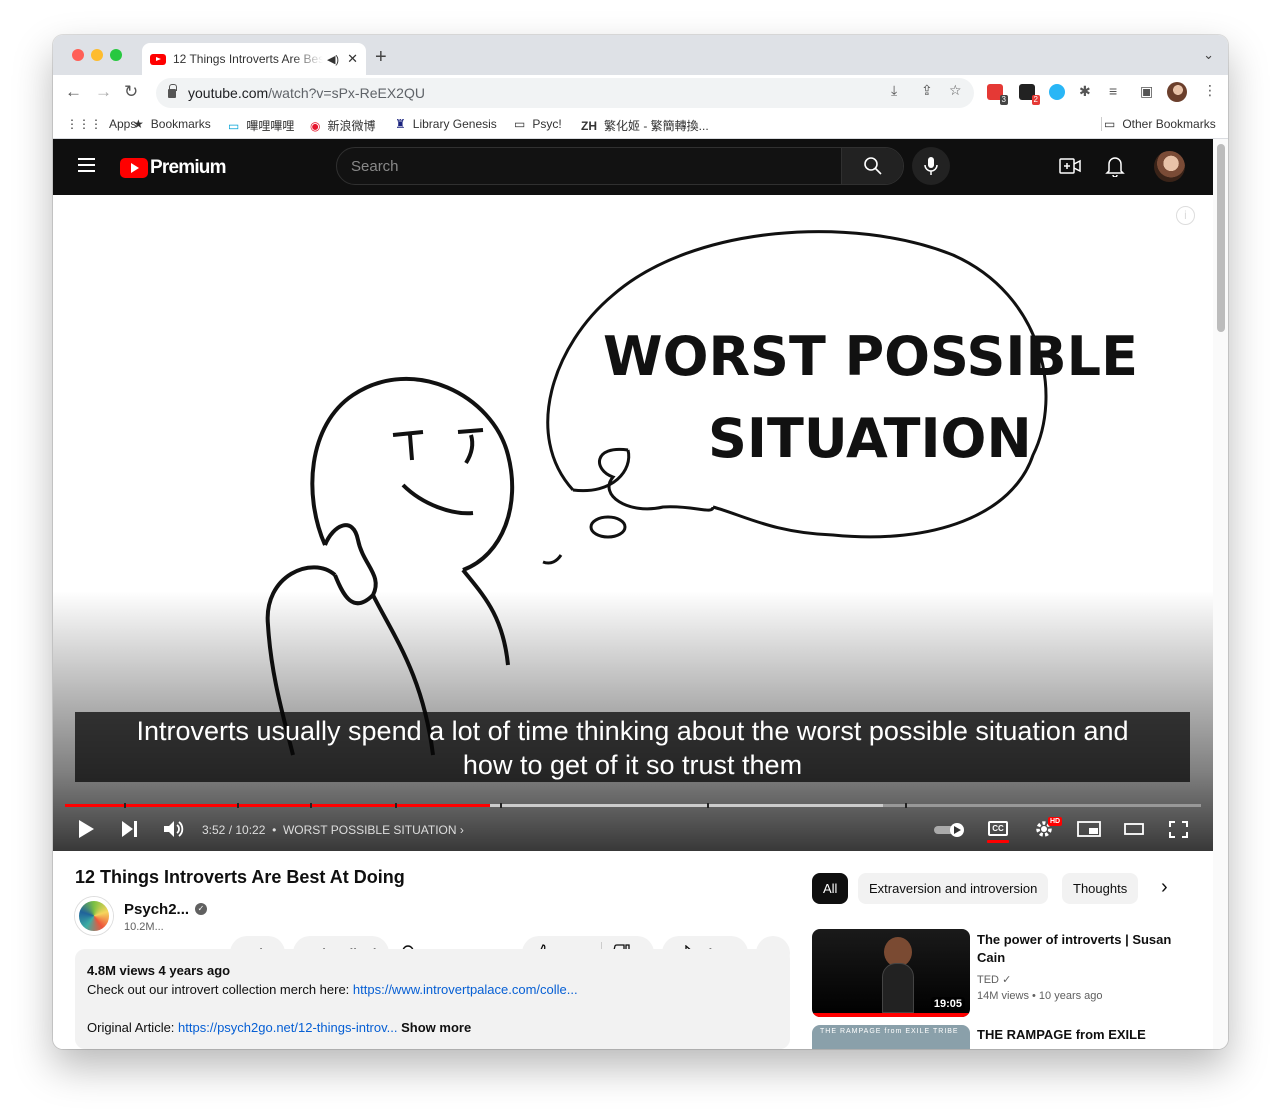 Image resolution: width=1280 pixels, height=1119 pixels. Describe the element at coordinates (352, 59) in the screenshot. I see `tab-close-icon: ✕` at that location.